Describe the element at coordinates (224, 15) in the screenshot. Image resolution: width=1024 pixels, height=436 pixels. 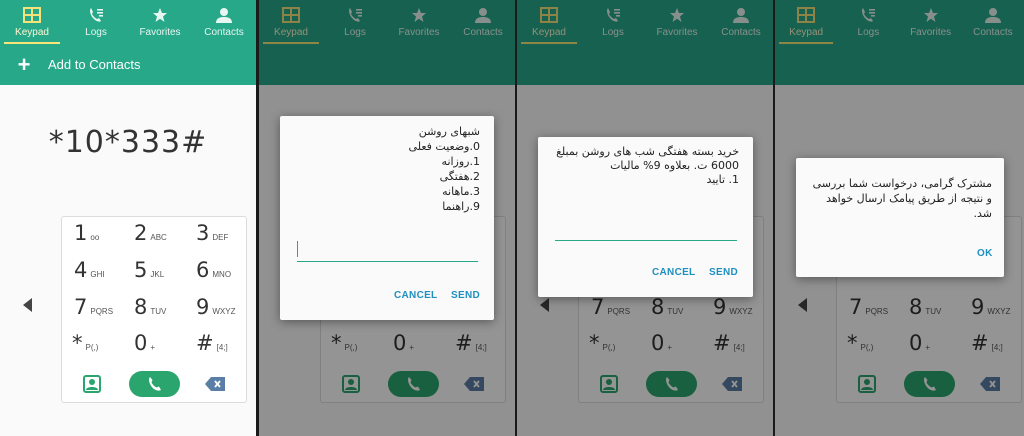
I see `person-icon` at that location.